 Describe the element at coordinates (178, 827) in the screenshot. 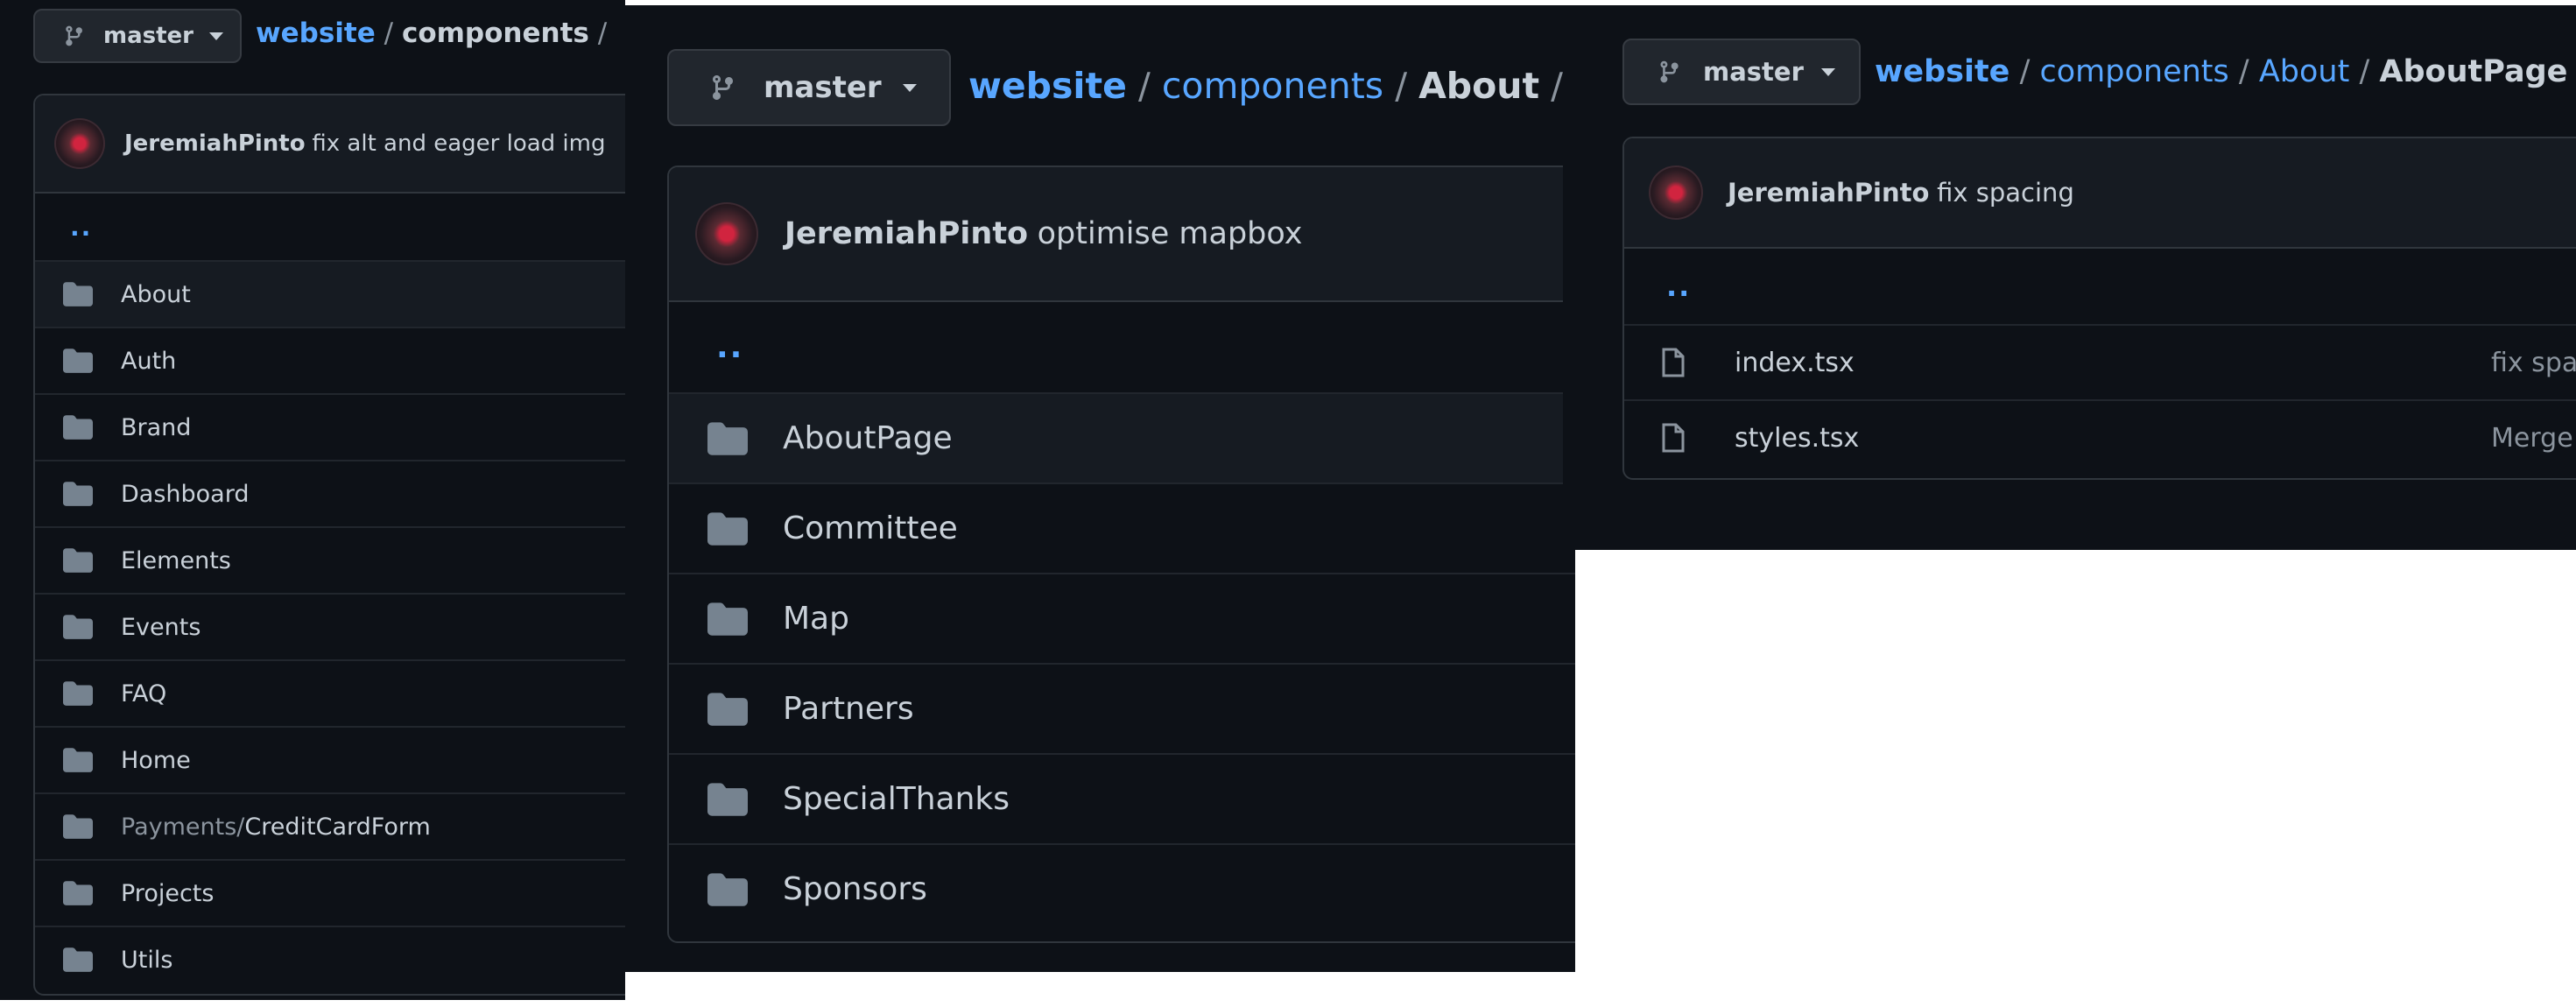

I see `item-path-prefix: Payments` at that location.